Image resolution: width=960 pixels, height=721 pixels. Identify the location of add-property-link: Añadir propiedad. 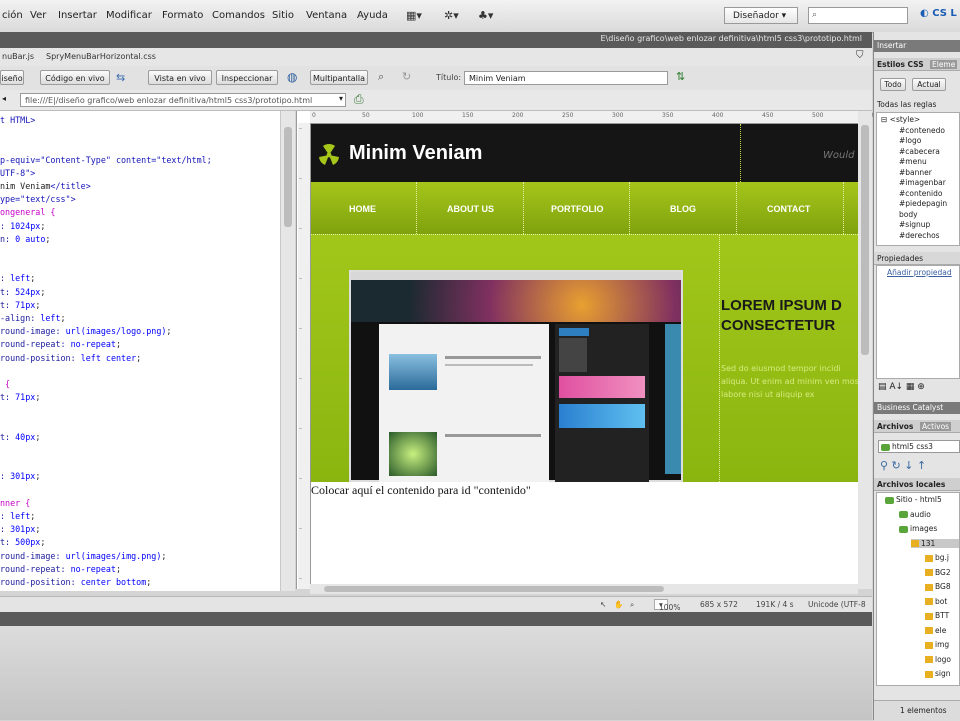
(919, 272).